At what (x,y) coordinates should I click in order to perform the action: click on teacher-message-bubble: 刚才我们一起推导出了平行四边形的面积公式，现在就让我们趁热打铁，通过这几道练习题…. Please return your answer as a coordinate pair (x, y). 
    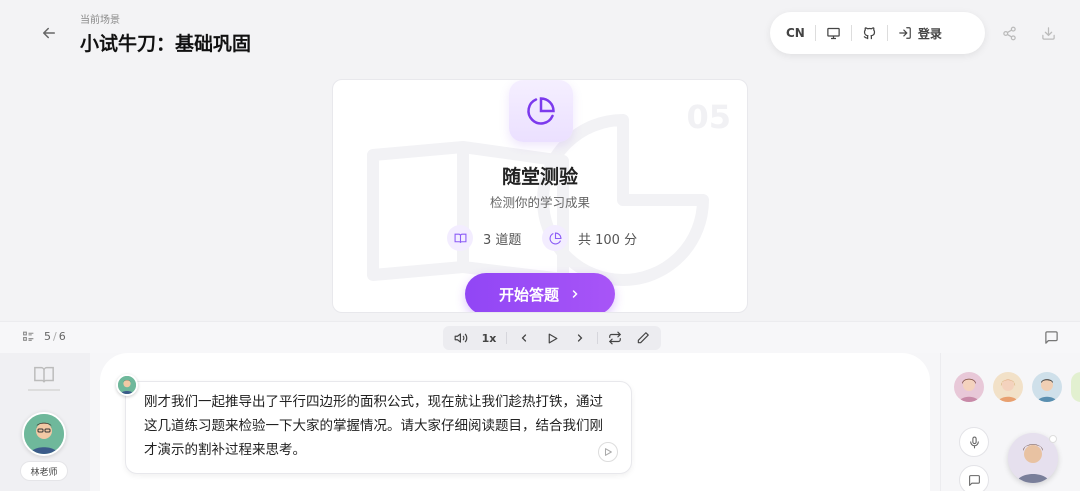
    Looking at the image, I should click on (378, 427).